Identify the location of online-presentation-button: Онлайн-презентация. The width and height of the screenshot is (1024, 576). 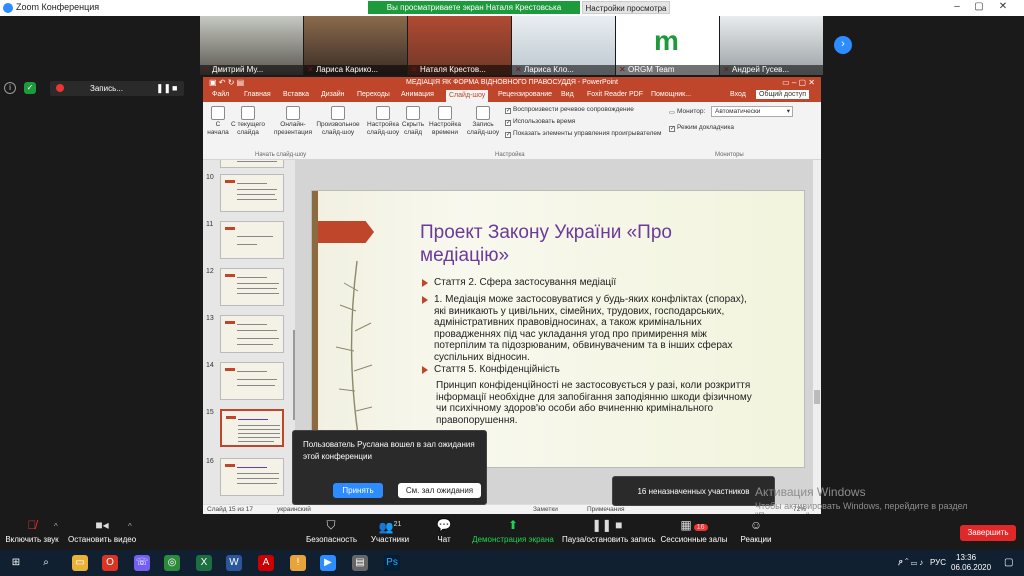
(293, 121).